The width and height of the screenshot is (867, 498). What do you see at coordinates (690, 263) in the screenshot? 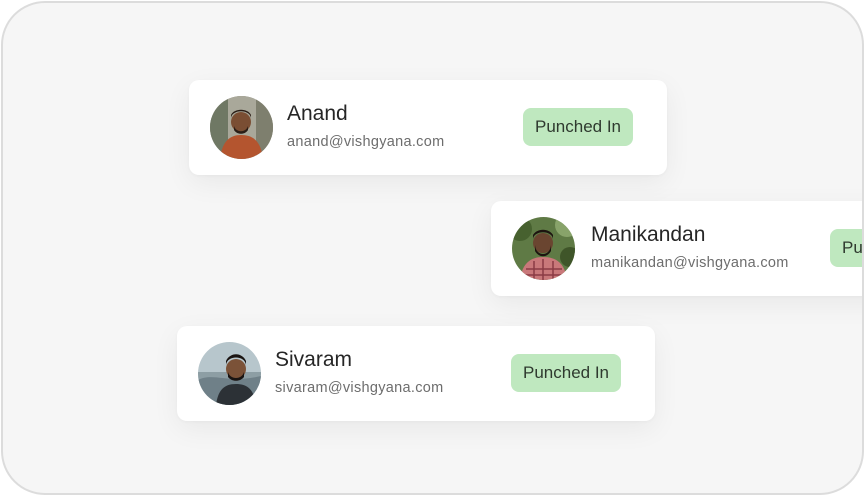
I see `employee-email: manikandan@vishgyana.com` at bounding box center [690, 263].